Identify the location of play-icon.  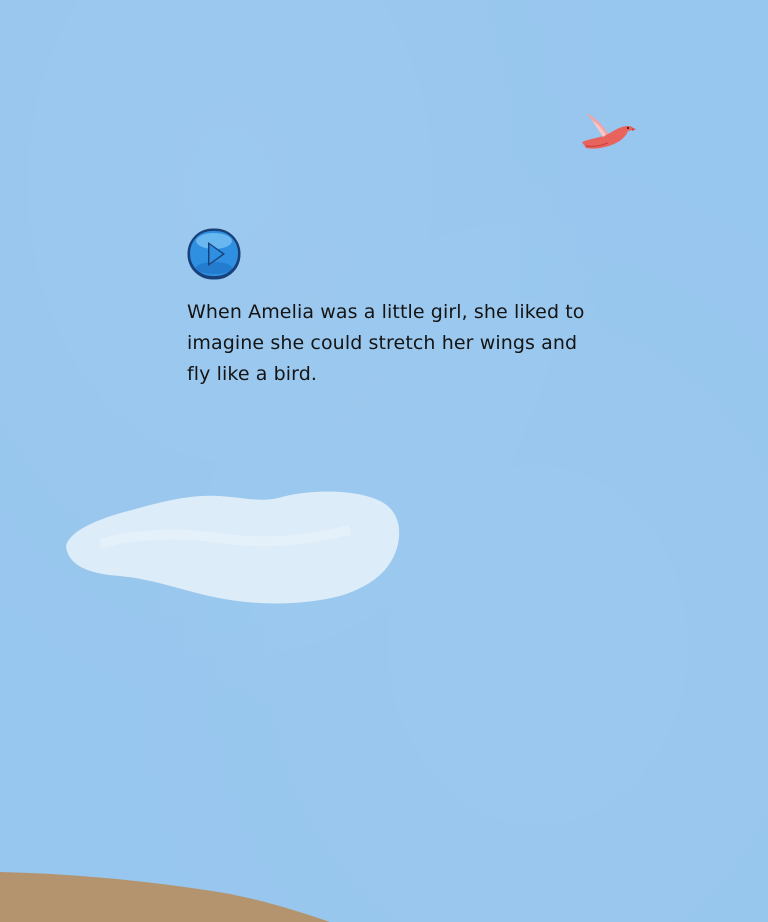
(214, 254).